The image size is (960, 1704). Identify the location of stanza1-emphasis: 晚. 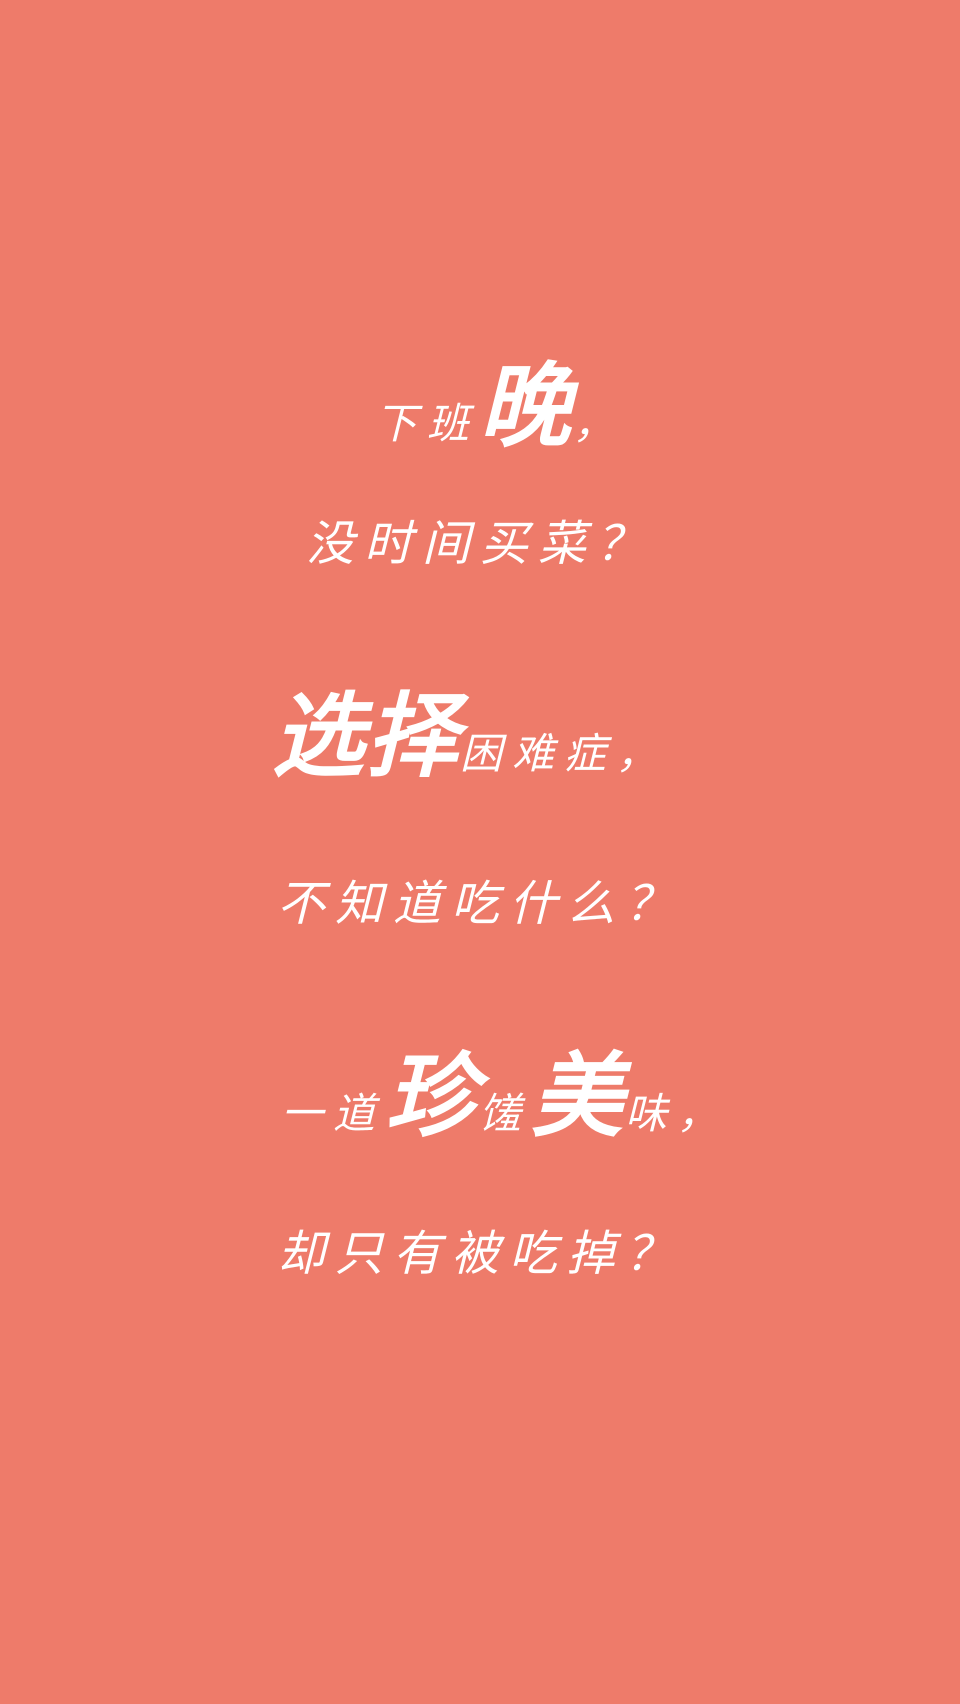
(525, 406).